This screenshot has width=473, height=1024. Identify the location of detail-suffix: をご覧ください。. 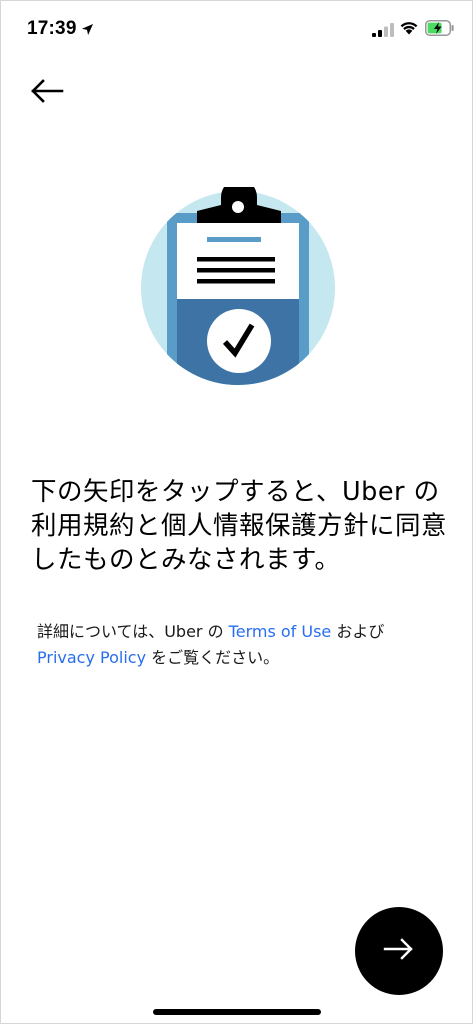
(213, 657).